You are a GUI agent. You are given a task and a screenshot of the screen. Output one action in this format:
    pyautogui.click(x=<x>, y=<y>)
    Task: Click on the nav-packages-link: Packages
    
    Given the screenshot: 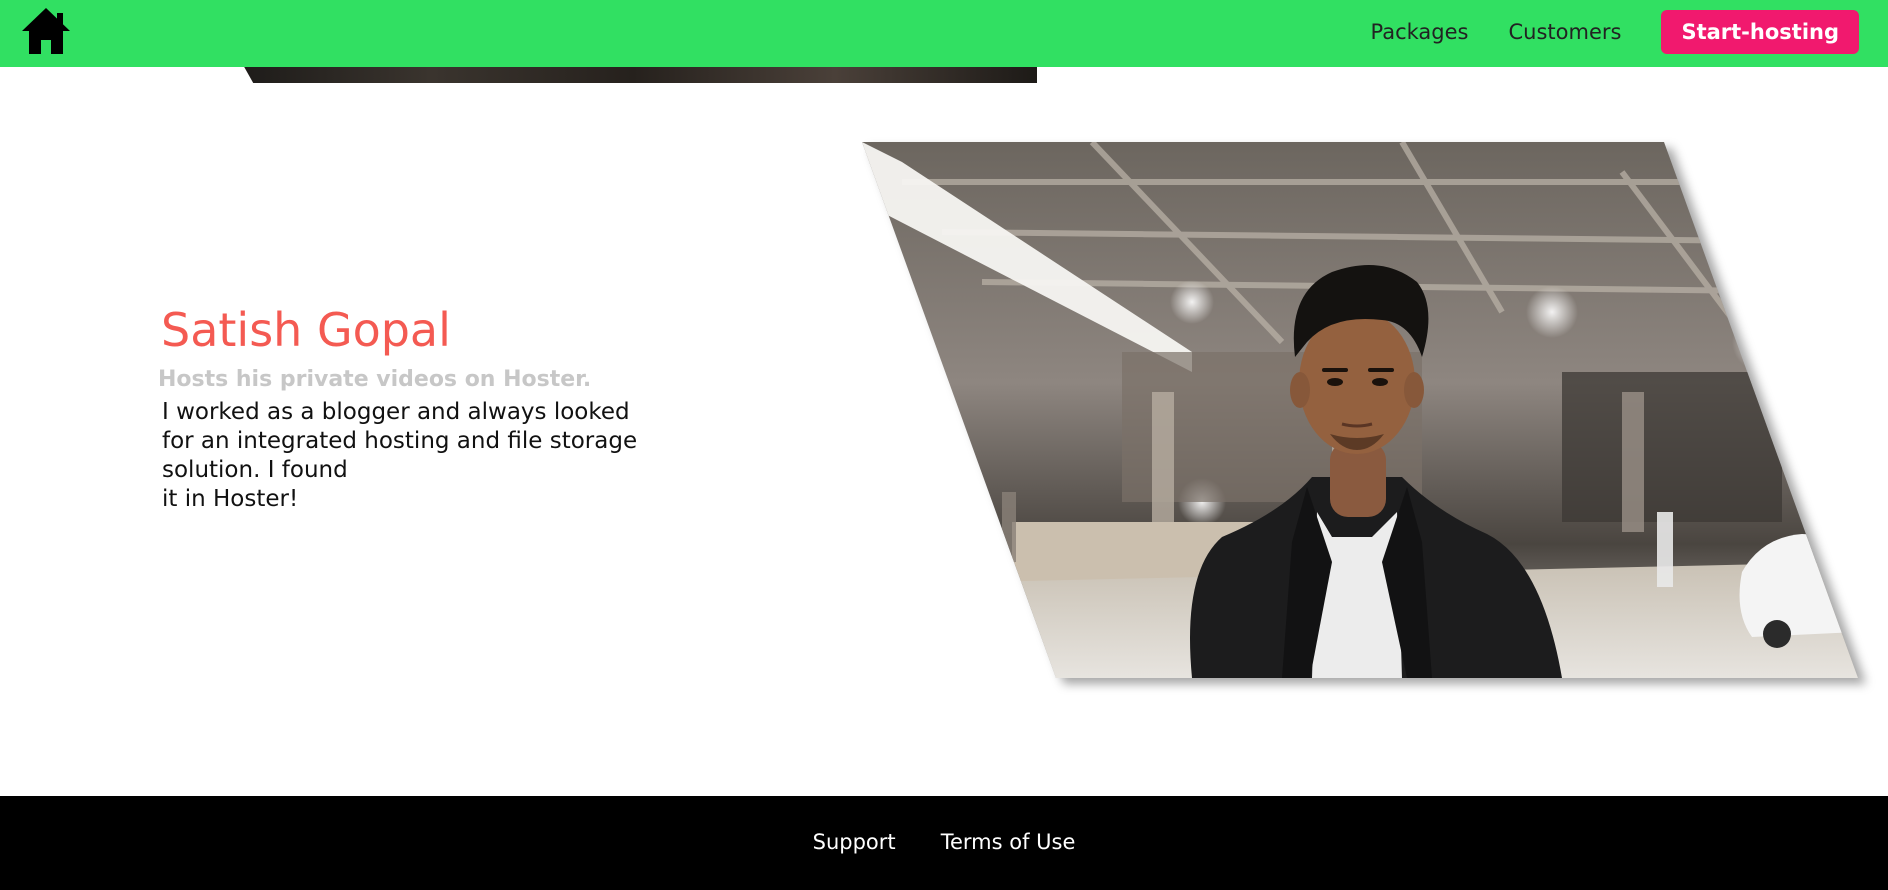 What is the action you would take?
    pyautogui.click(x=1420, y=32)
    